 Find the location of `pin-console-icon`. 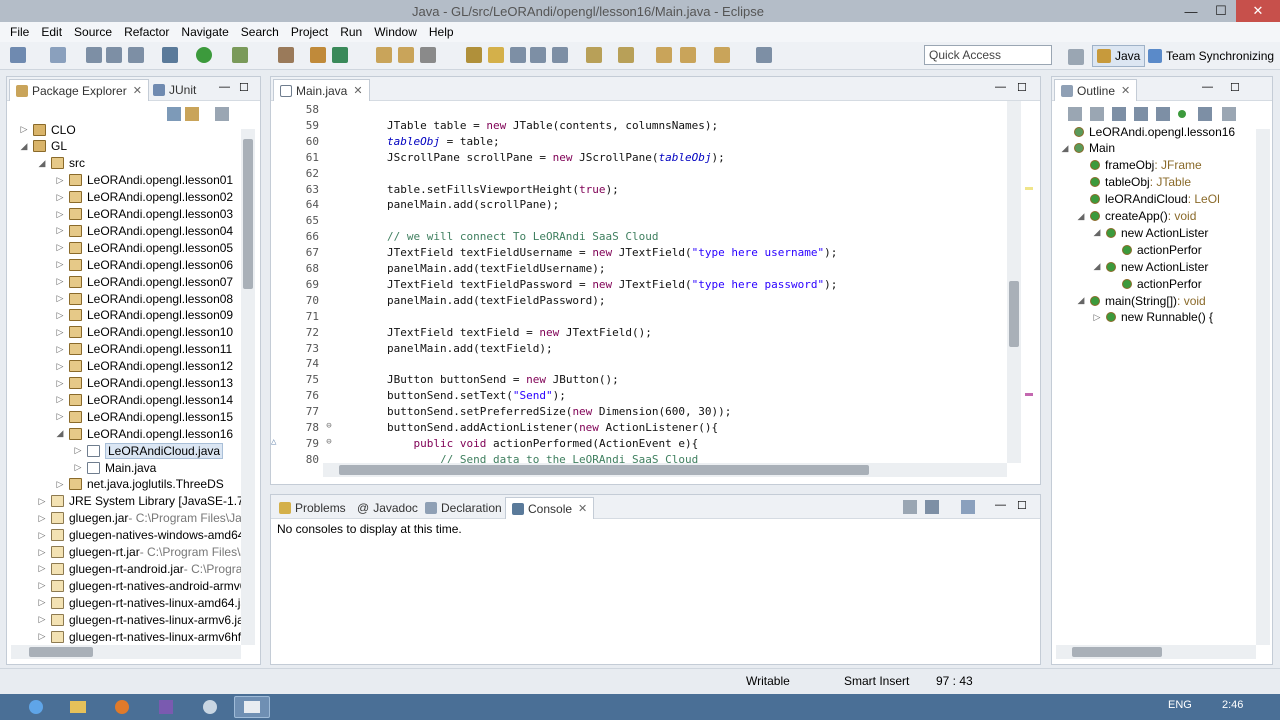

pin-console-icon is located at coordinates (910, 507).